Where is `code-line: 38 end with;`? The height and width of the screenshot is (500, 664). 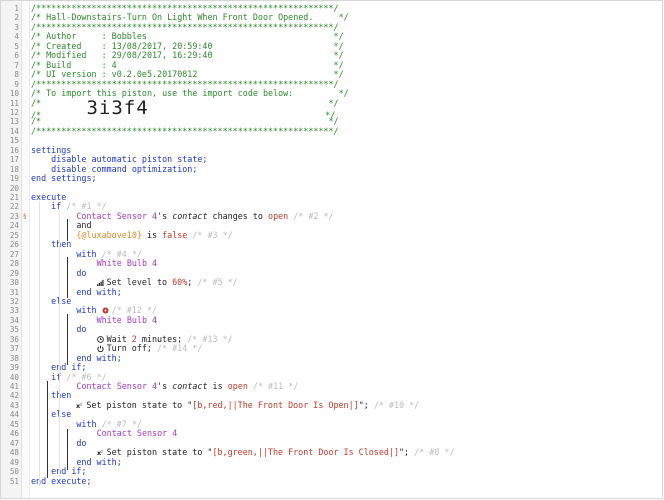 code-line: 38 end with; is located at coordinates (331, 358).